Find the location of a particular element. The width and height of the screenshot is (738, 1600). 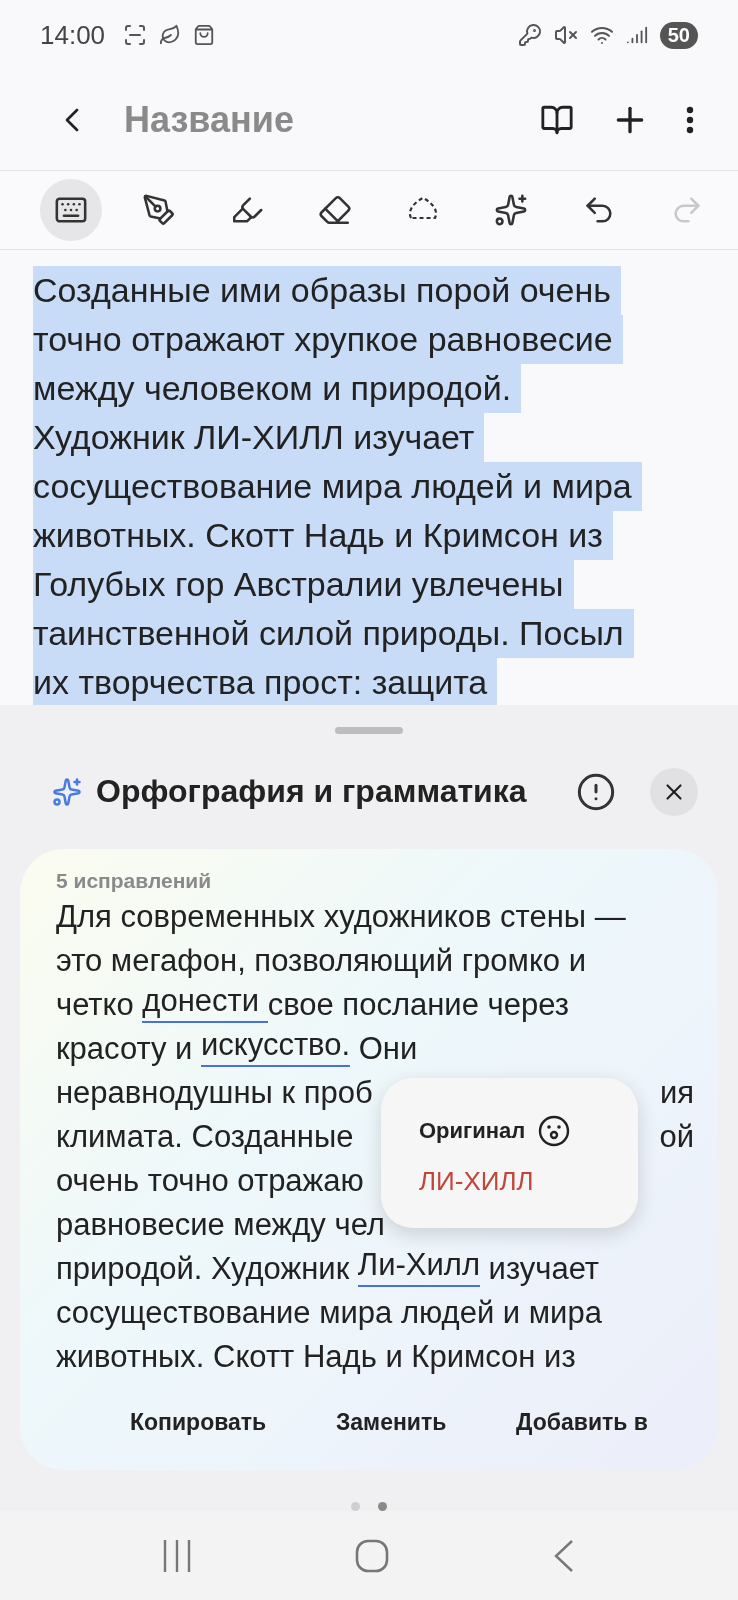

corrected-word: искусство. is located at coordinates (276, 1047).